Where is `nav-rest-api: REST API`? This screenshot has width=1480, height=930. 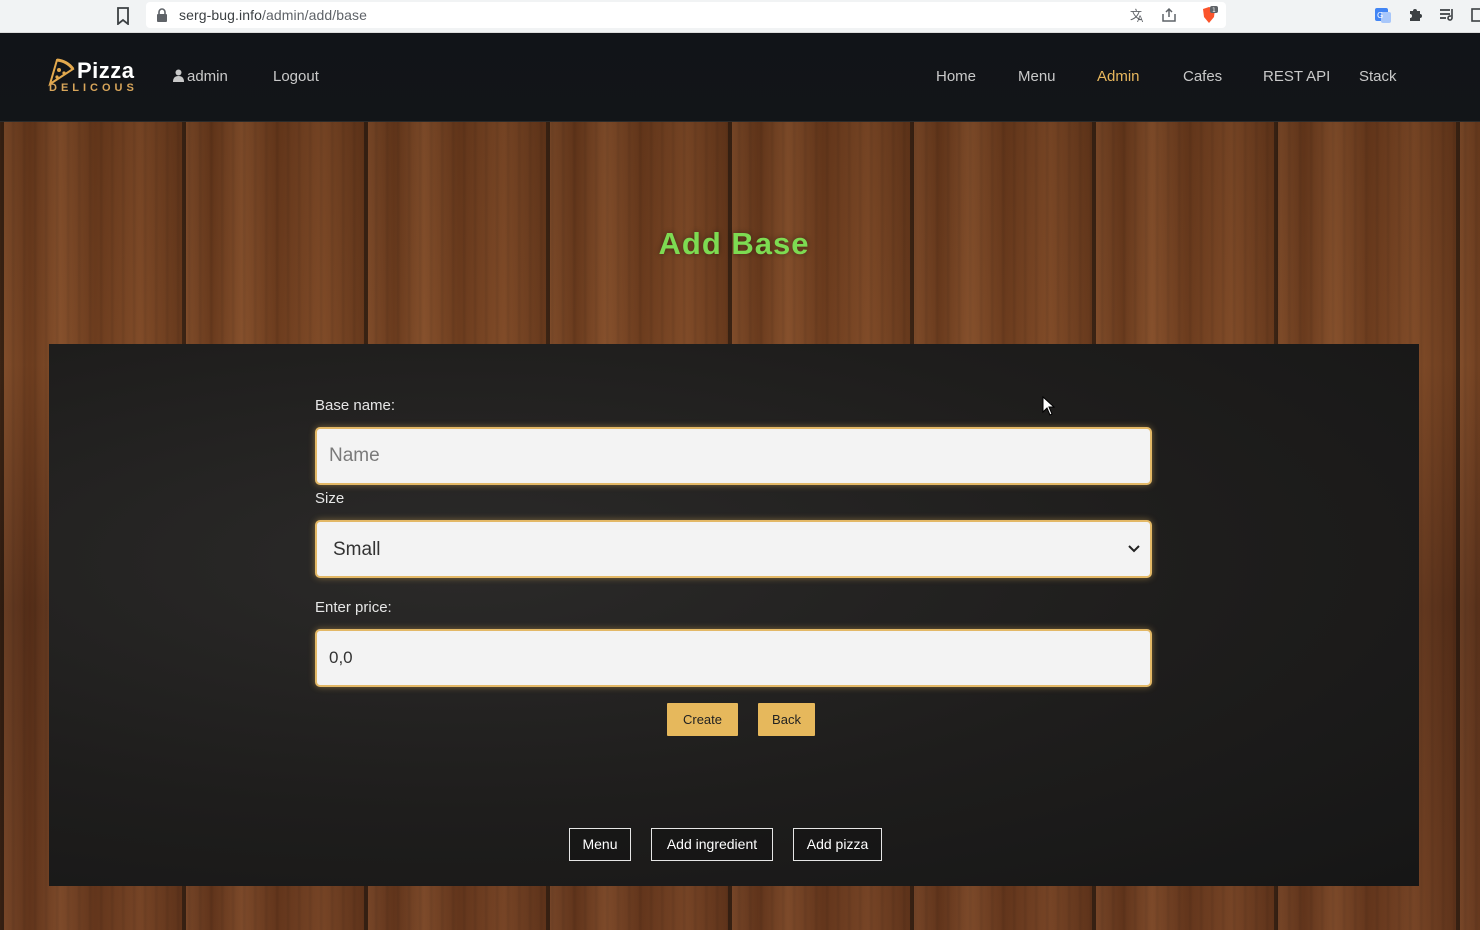 nav-rest-api: REST API is located at coordinates (1296, 76).